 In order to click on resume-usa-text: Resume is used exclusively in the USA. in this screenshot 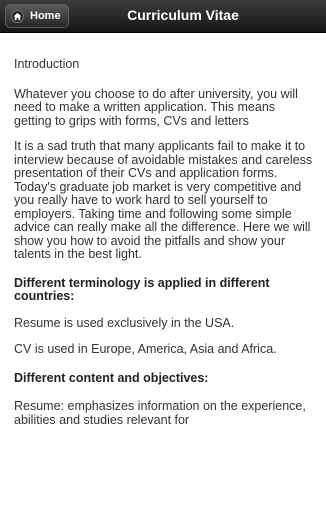, I will do `click(124, 322)`.